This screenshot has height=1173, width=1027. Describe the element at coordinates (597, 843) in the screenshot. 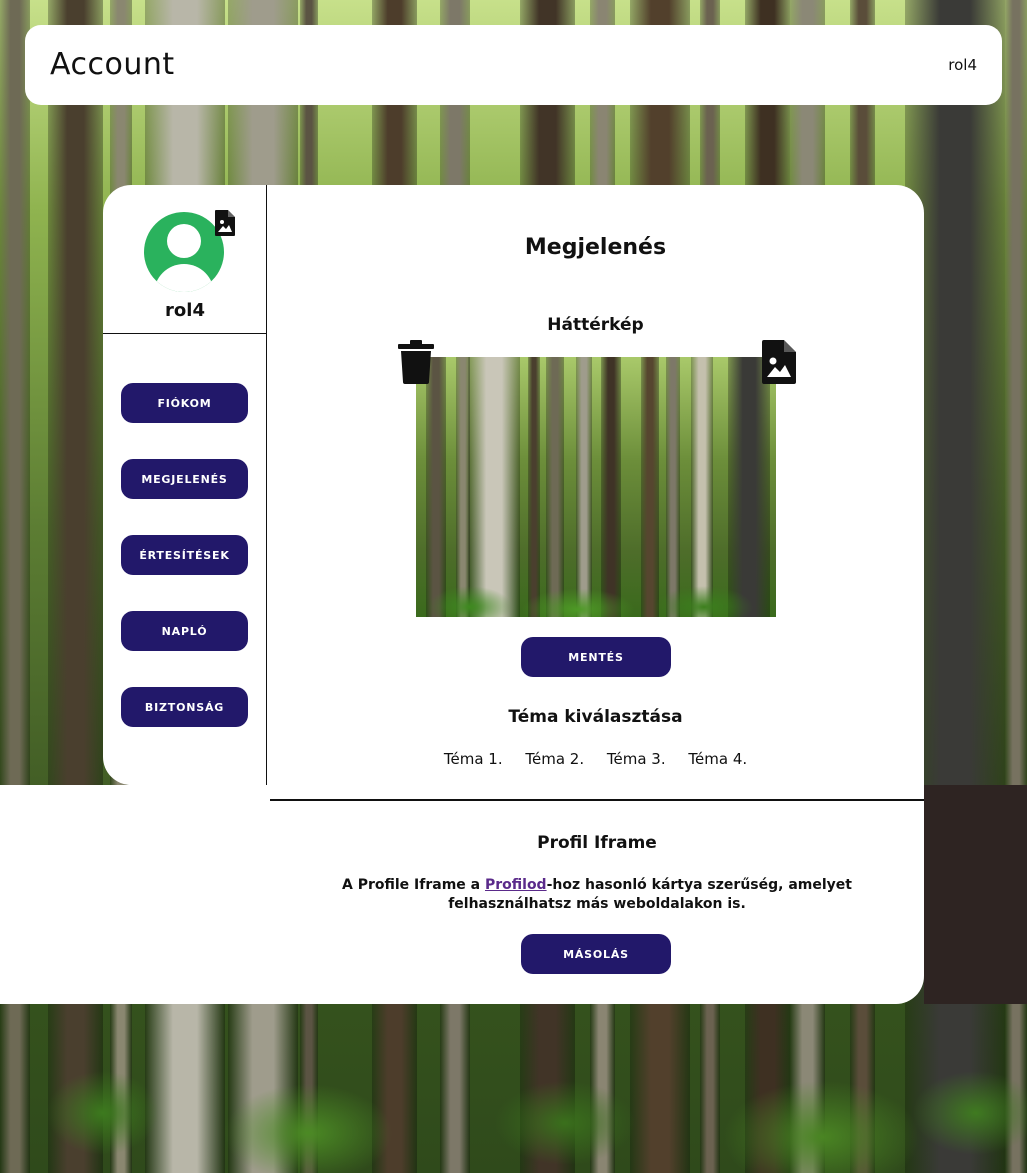

I see `iframe-heading: Profil Iframe` at that location.